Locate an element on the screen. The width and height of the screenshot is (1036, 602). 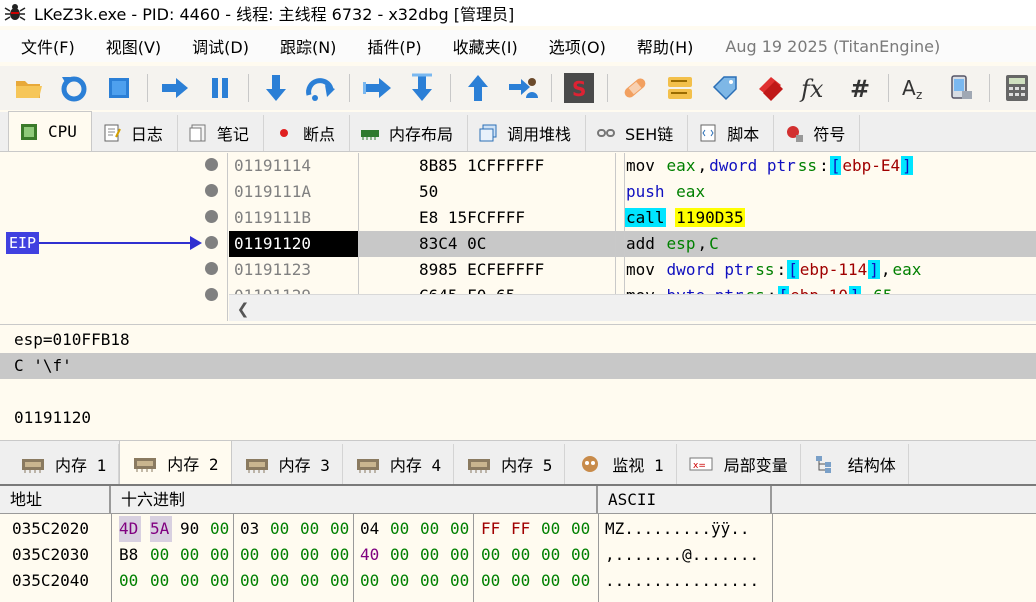
comment-icon is located at coordinates (680, 88).